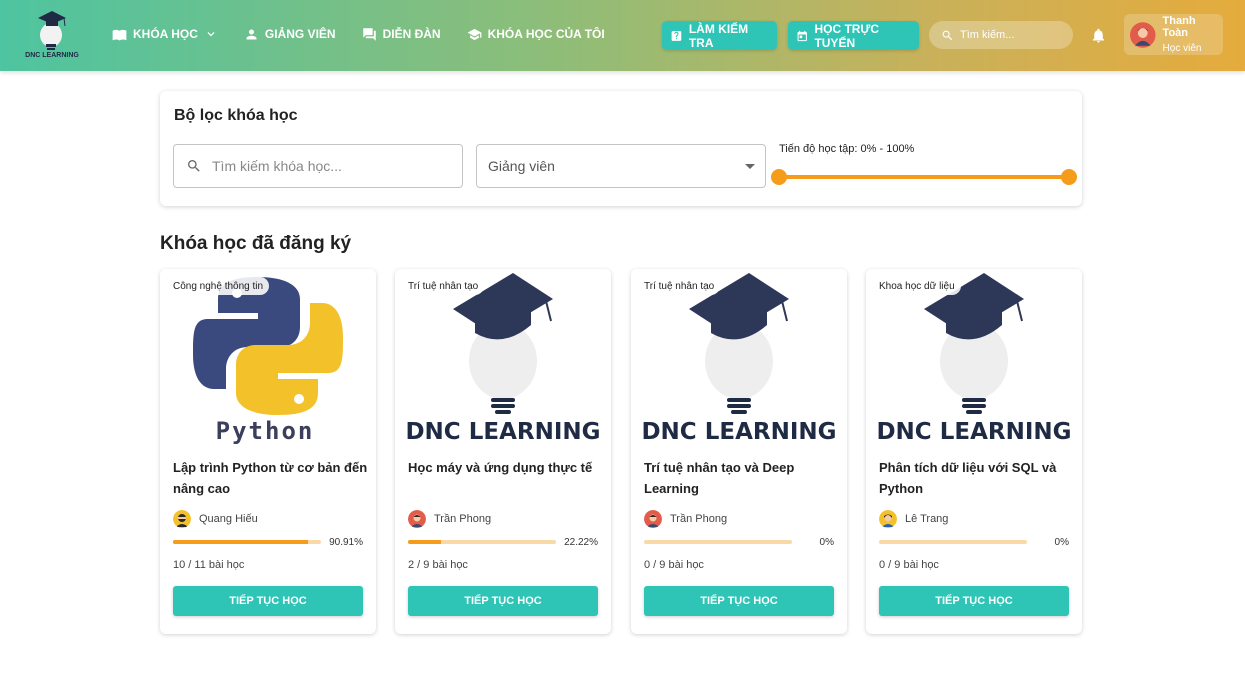  What do you see at coordinates (1069, 177) in the screenshot?
I see `progress-range-max-thumb` at bounding box center [1069, 177].